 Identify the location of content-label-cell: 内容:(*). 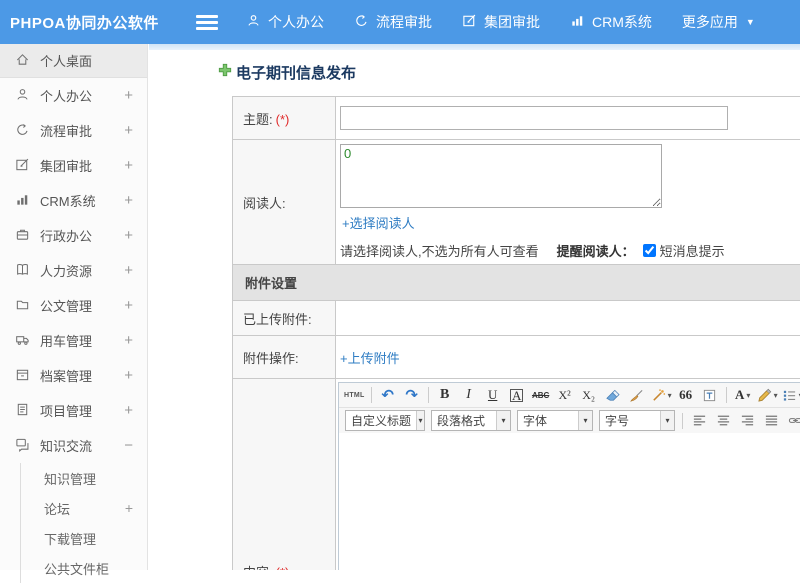
(284, 475).